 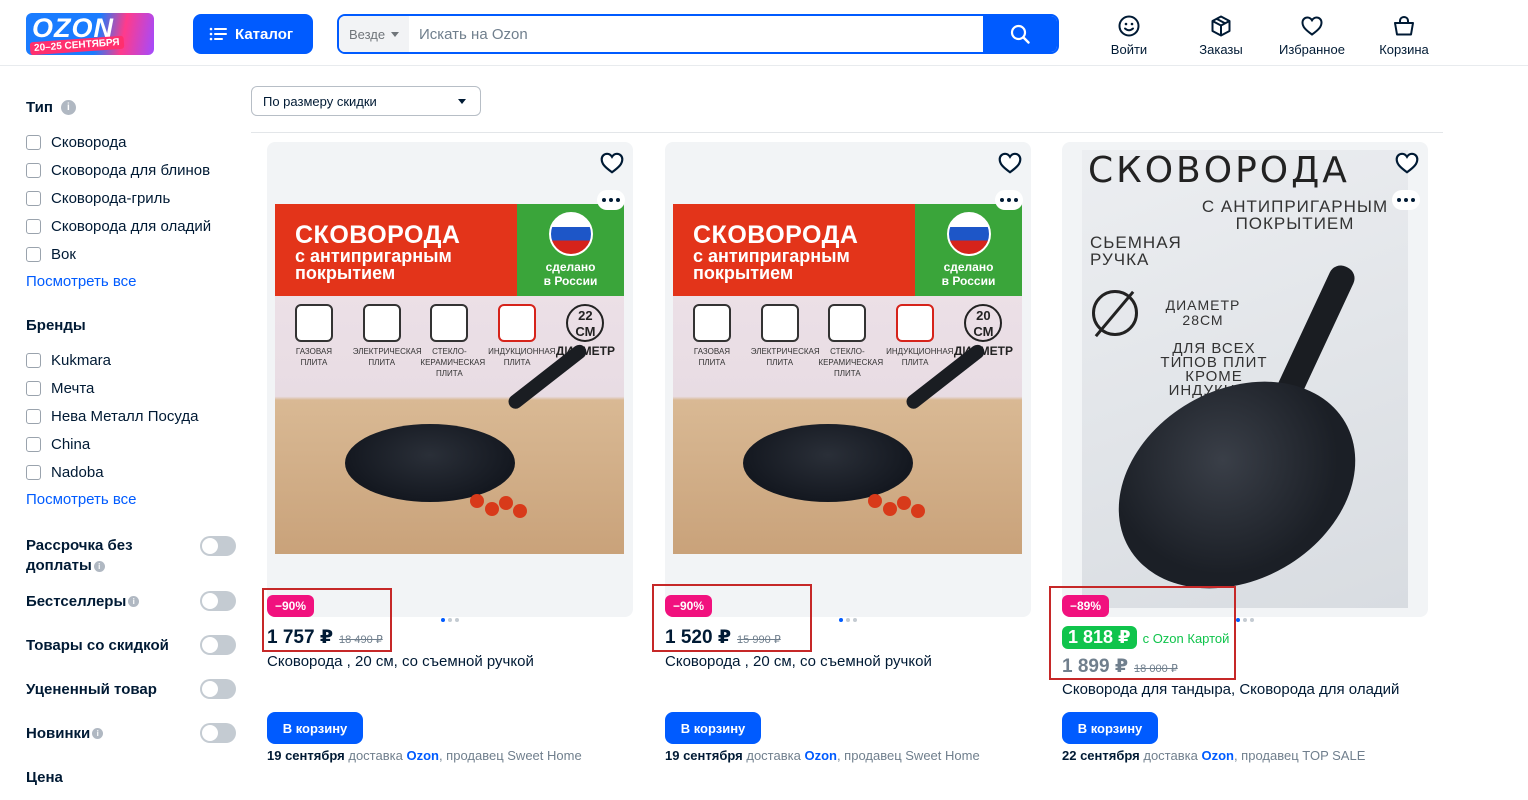 What do you see at coordinates (1136, 251) in the screenshot?
I see `image-handle-text: СЬЕМНАЯ РУЧКА` at bounding box center [1136, 251].